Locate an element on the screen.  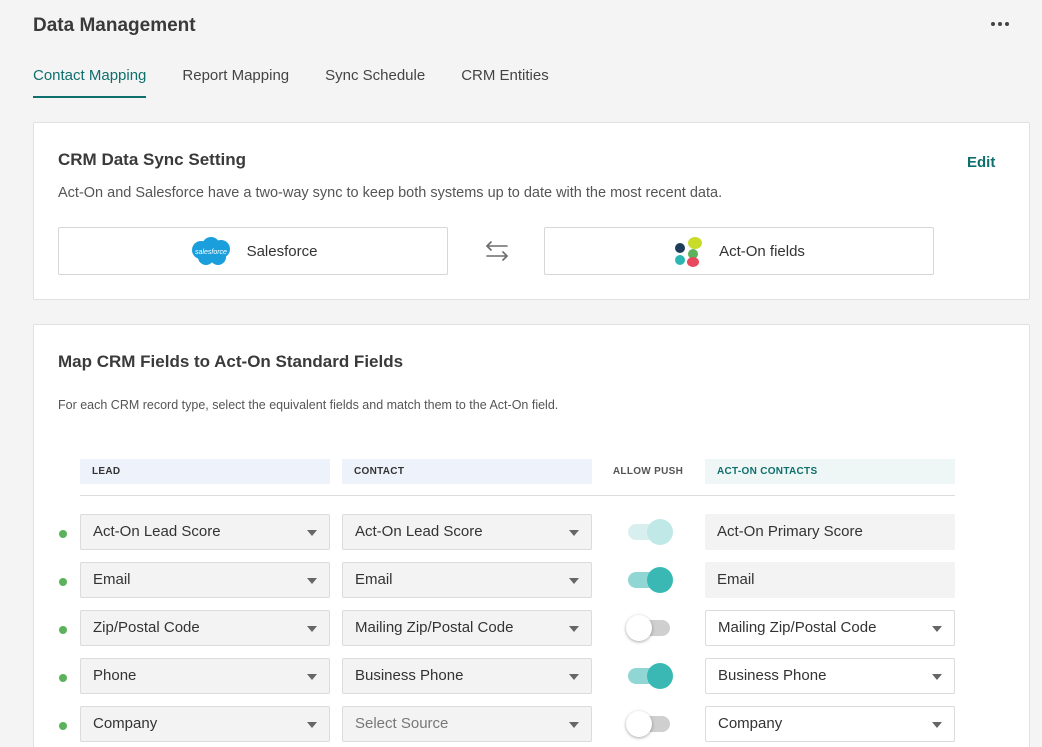
edit-button: Edit is located at coordinates (981, 162).